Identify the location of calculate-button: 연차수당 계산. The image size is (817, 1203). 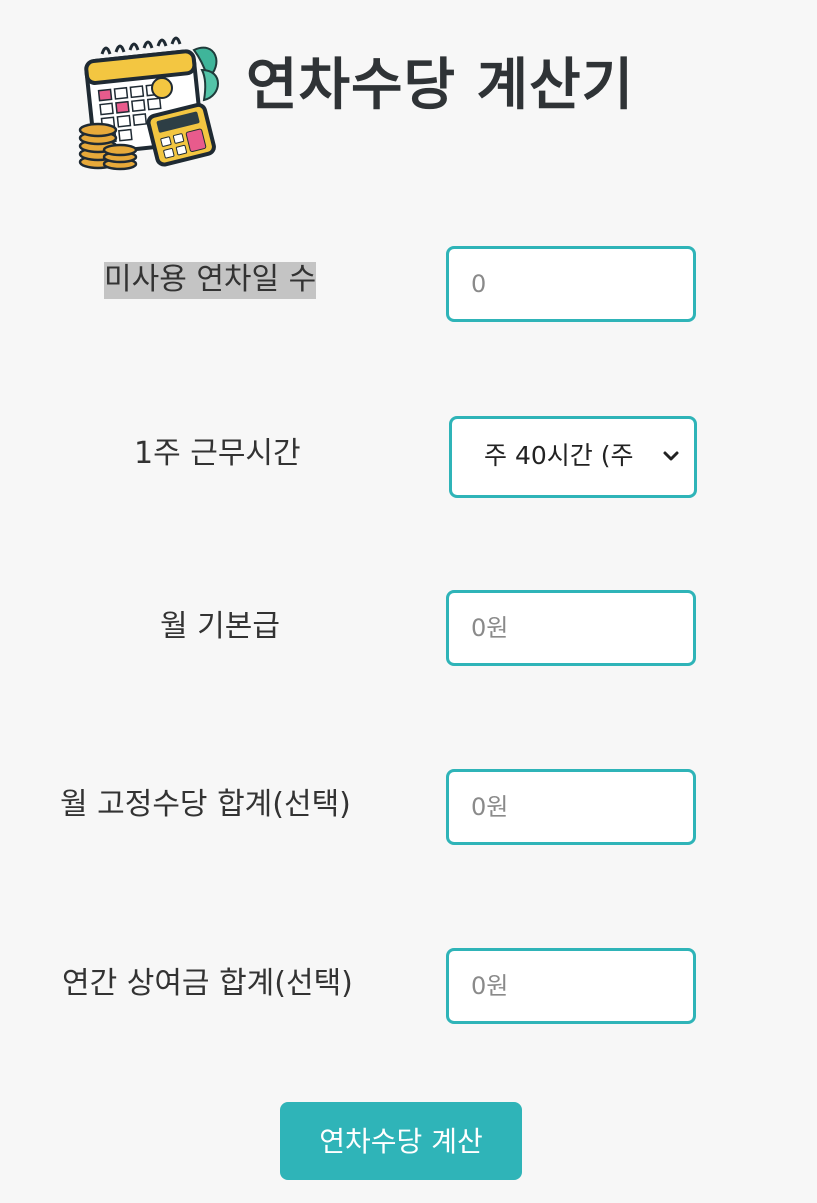
(401, 1141).